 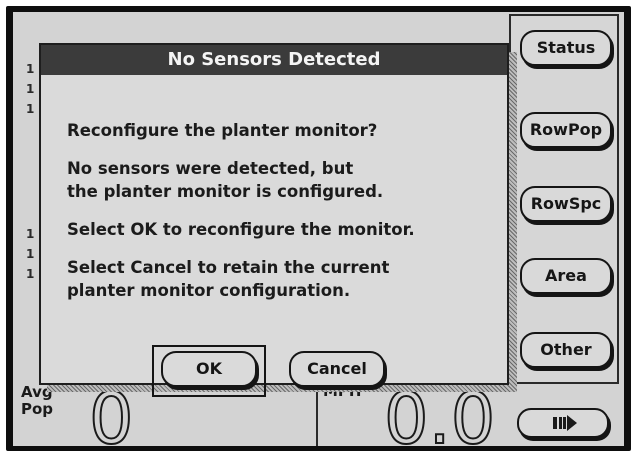 I want to click on speed-value: 0.0, so click(x=439, y=412).